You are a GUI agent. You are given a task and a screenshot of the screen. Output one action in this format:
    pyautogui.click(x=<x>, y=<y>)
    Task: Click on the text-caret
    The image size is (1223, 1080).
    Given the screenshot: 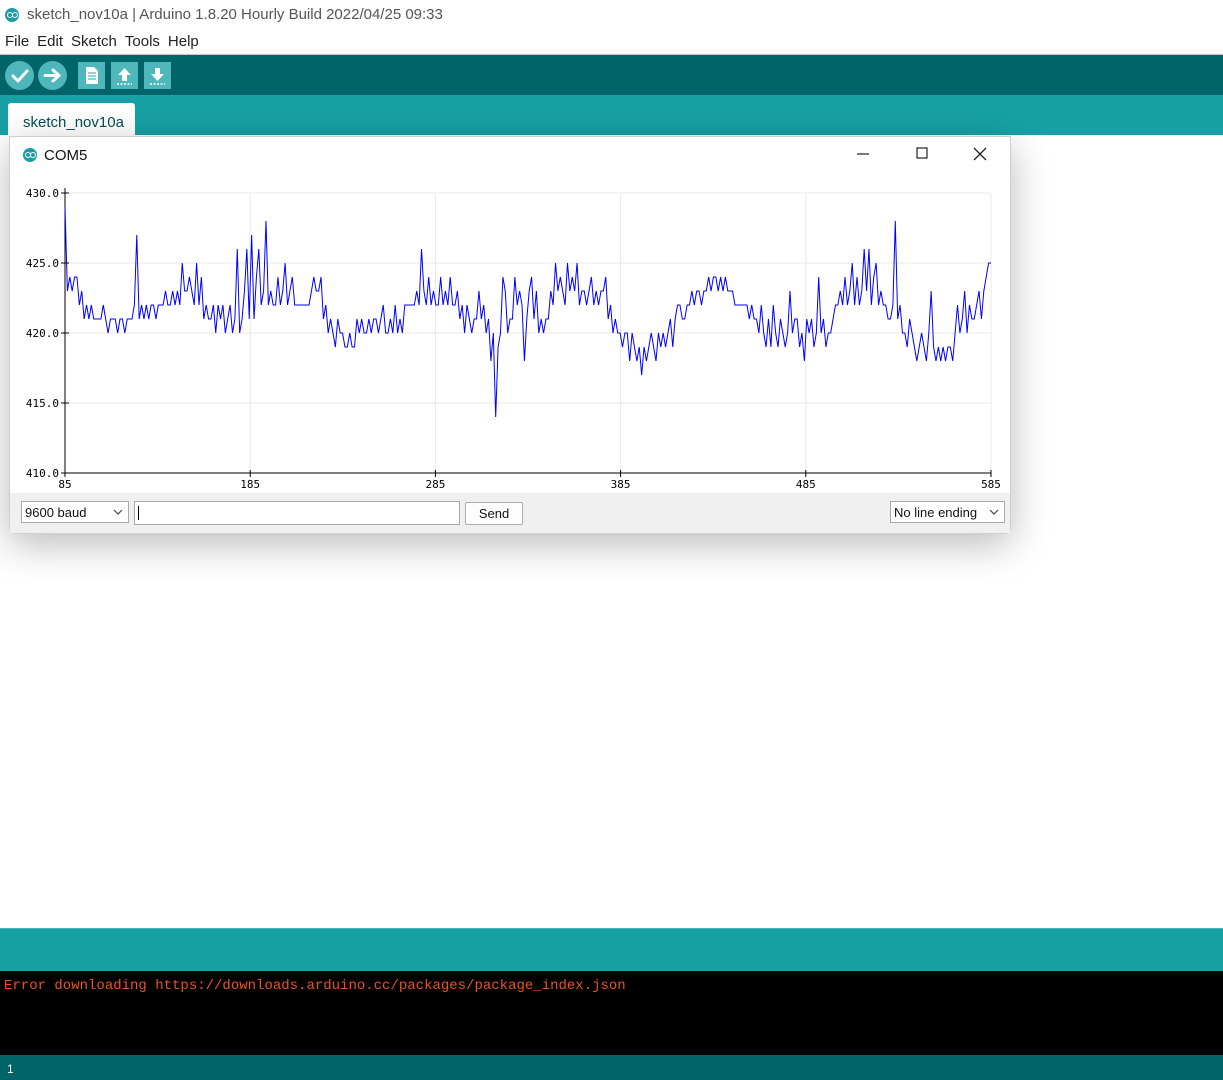 What is the action you would take?
    pyautogui.click(x=138, y=513)
    